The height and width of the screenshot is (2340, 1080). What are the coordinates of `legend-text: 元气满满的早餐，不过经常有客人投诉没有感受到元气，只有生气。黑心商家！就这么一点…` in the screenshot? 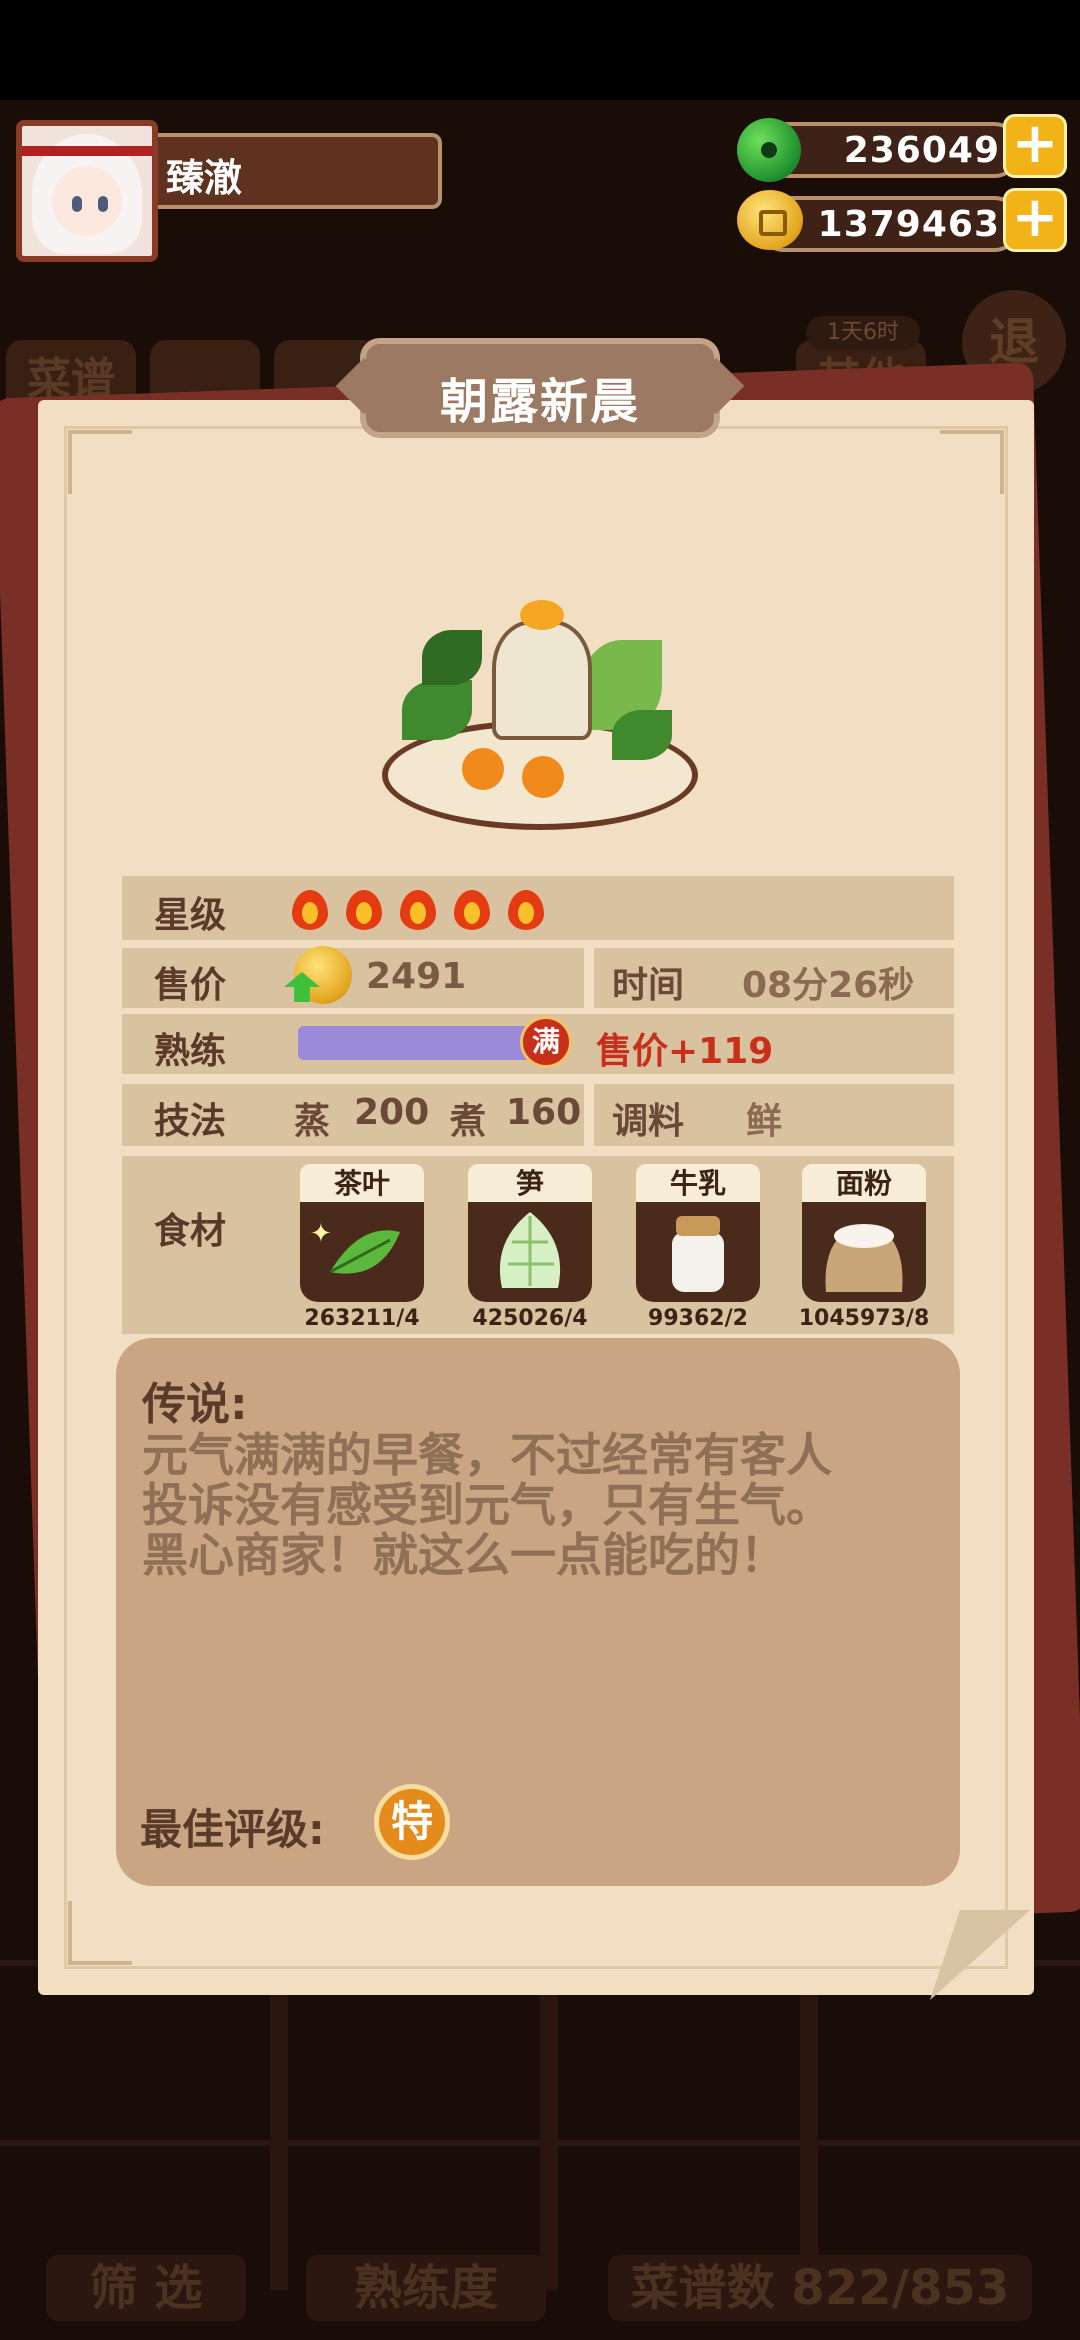 It's located at (487, 1505).